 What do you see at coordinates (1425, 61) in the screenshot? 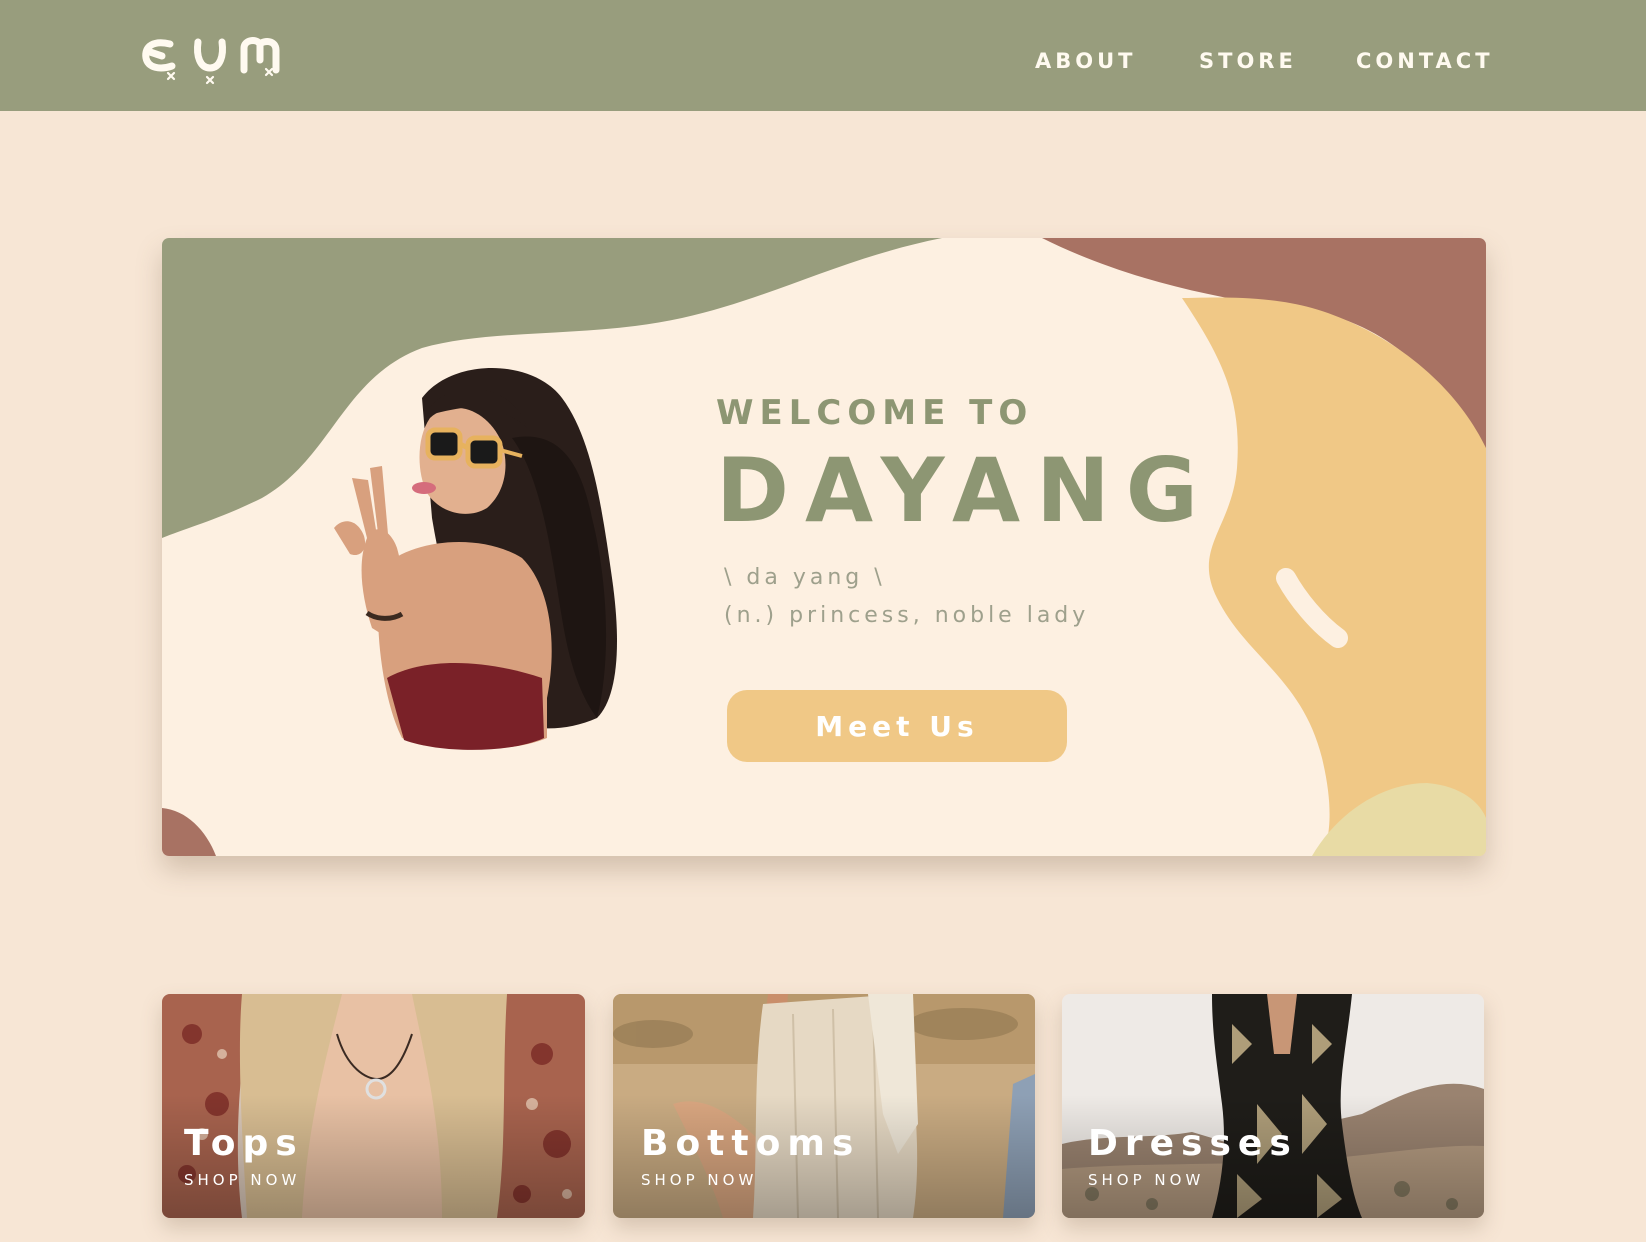
I see `nav-contact-link: CONTACT` at bounding box center [1425, 61].